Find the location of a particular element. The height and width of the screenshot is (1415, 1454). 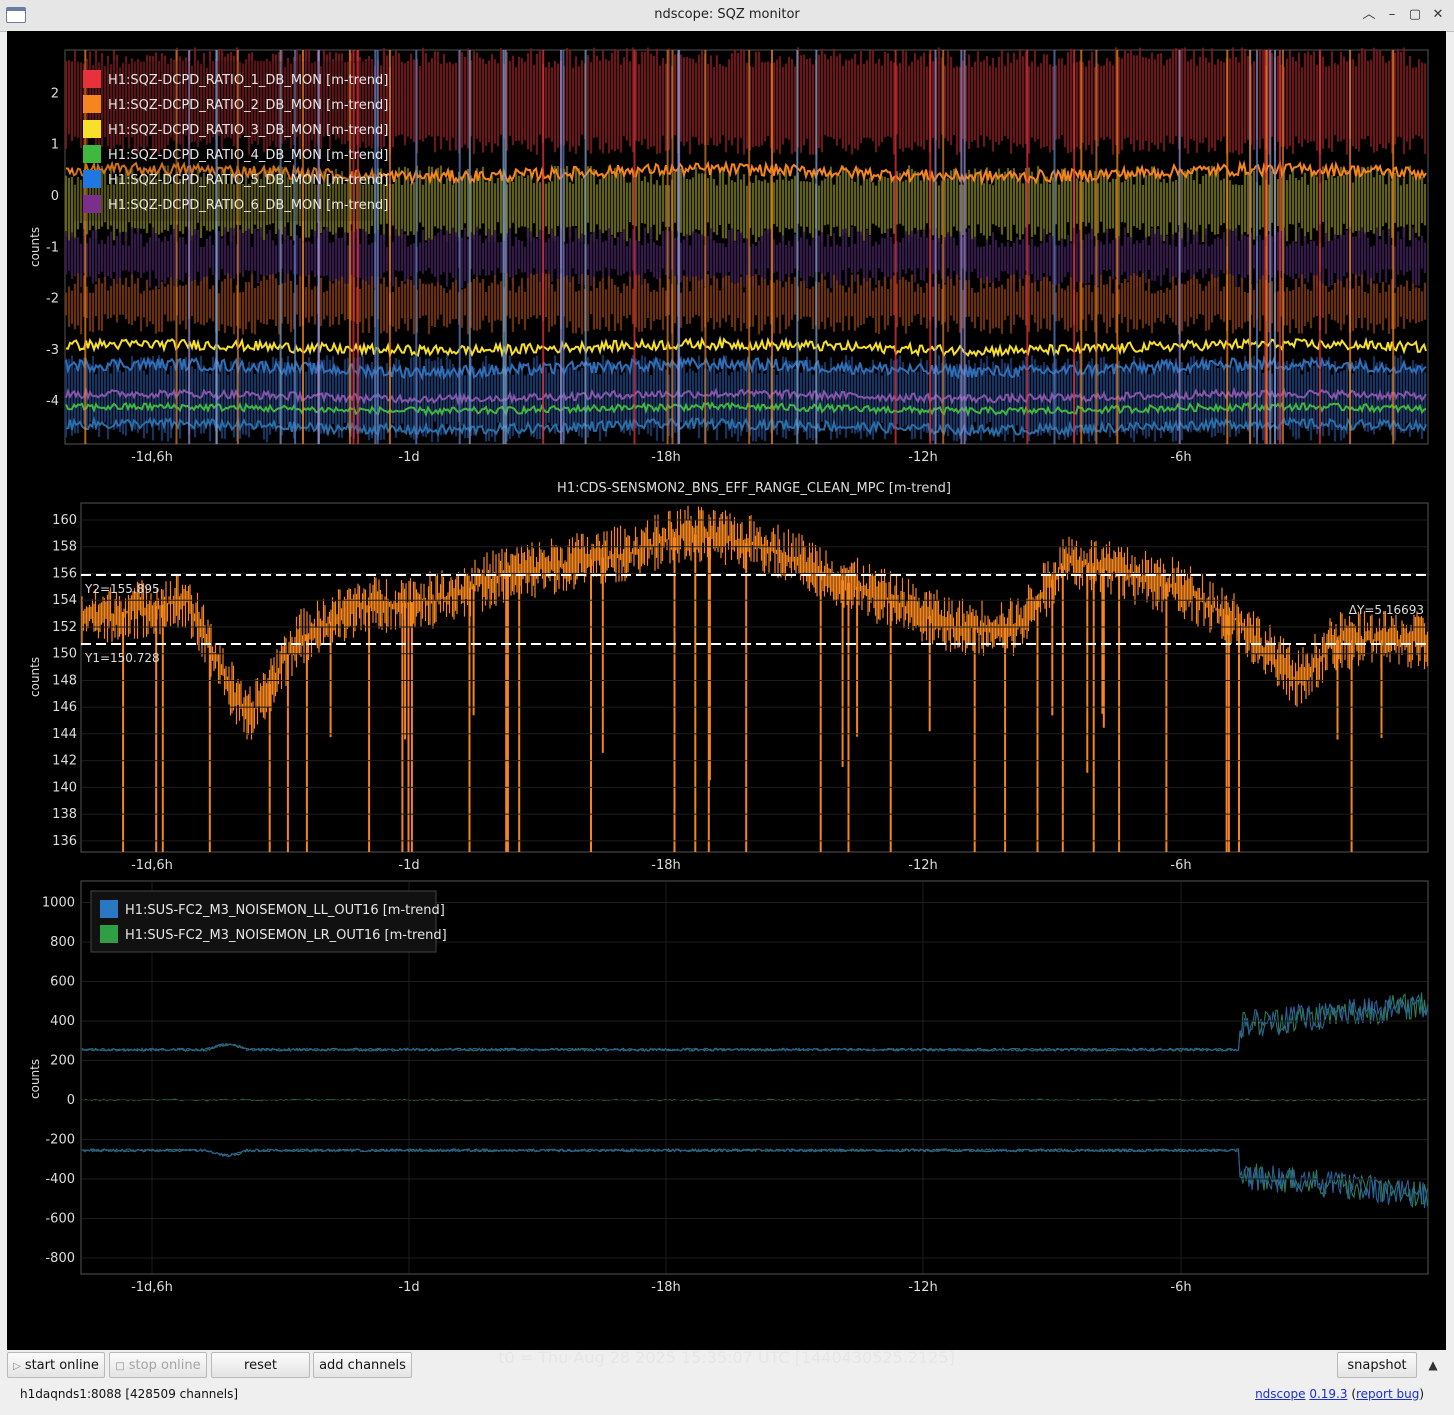

top-ytick: -2 is located at coordinates (52, 299).